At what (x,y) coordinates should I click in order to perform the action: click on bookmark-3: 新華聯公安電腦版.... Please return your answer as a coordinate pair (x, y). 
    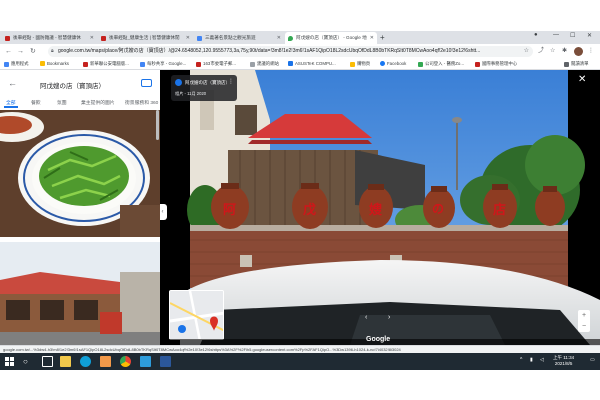
    Looking at the image, I should click on (106, 64).